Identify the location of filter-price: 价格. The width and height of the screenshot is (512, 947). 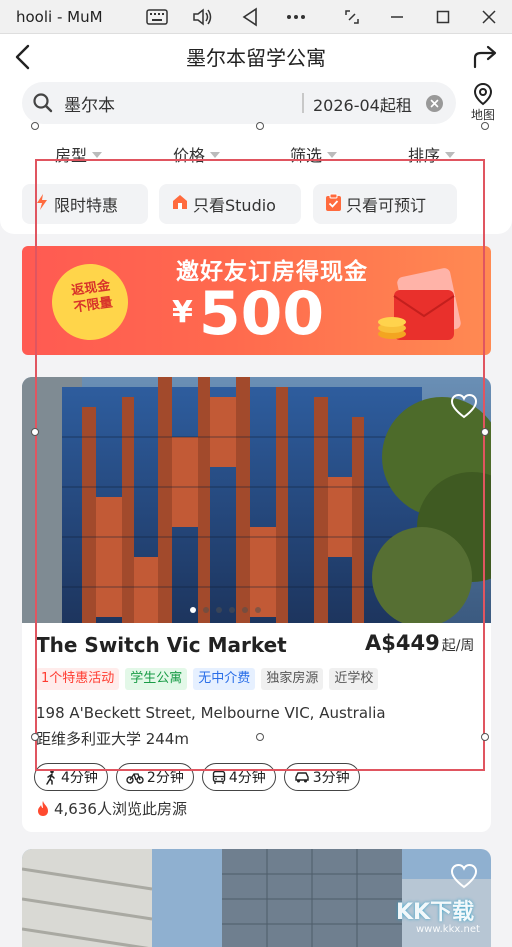
(197, 154).